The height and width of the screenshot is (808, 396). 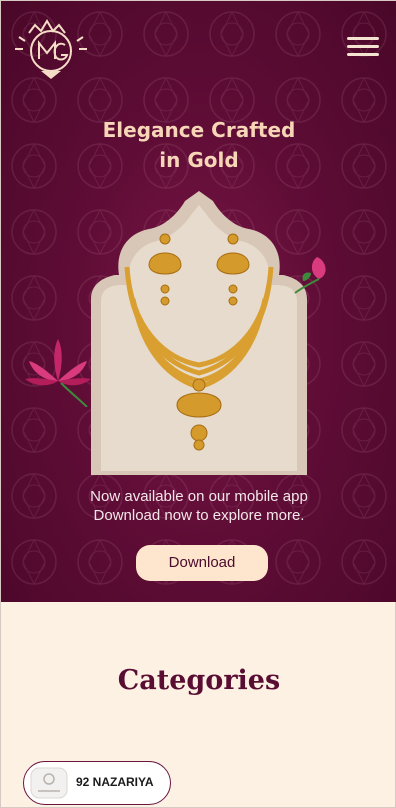 What do you see at coordinates (58, 373) in the screenshot?
I see `lotus-flower-icon` at bounding box center [58, 373].